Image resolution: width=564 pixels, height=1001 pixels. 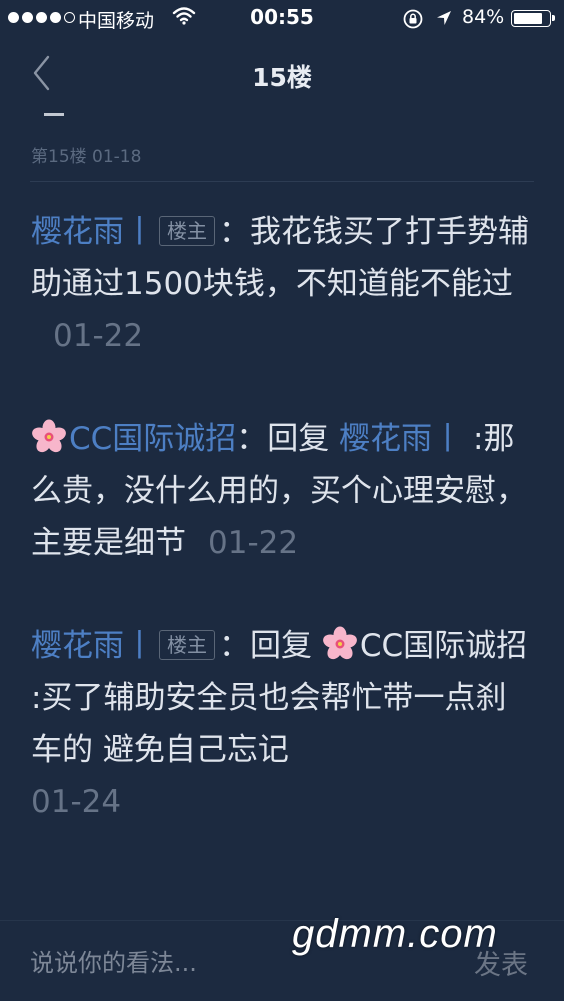 What do you see at coordinates (282, 19) in the screenshot?
I see `status-bar: 中国移动 00:55 84%` at bounding box center [282, 19].